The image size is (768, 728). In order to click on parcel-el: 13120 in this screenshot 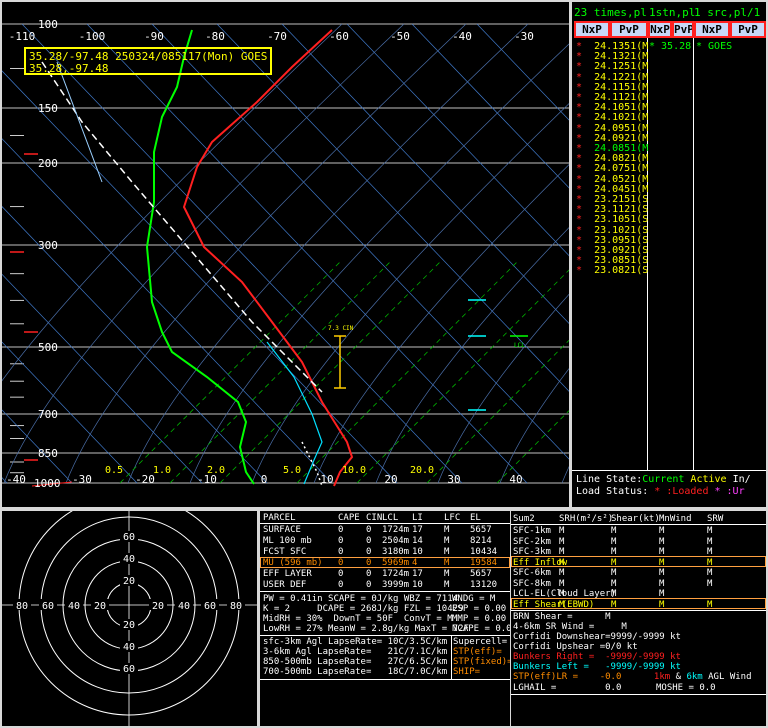, I will do `click(484, 585)`.